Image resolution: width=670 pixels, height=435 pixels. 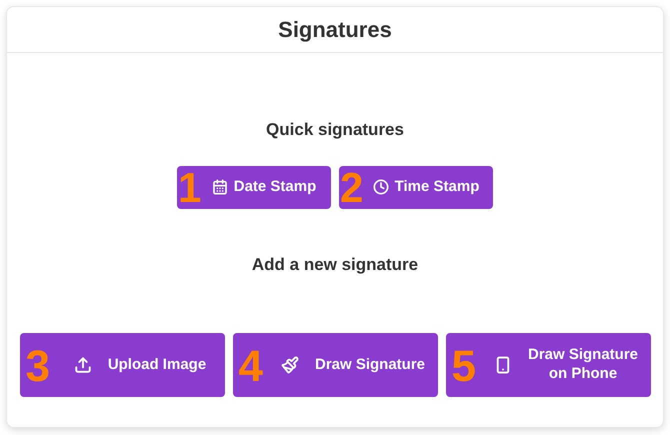 I want to click on upload-icon, so click(x=83, y=365).